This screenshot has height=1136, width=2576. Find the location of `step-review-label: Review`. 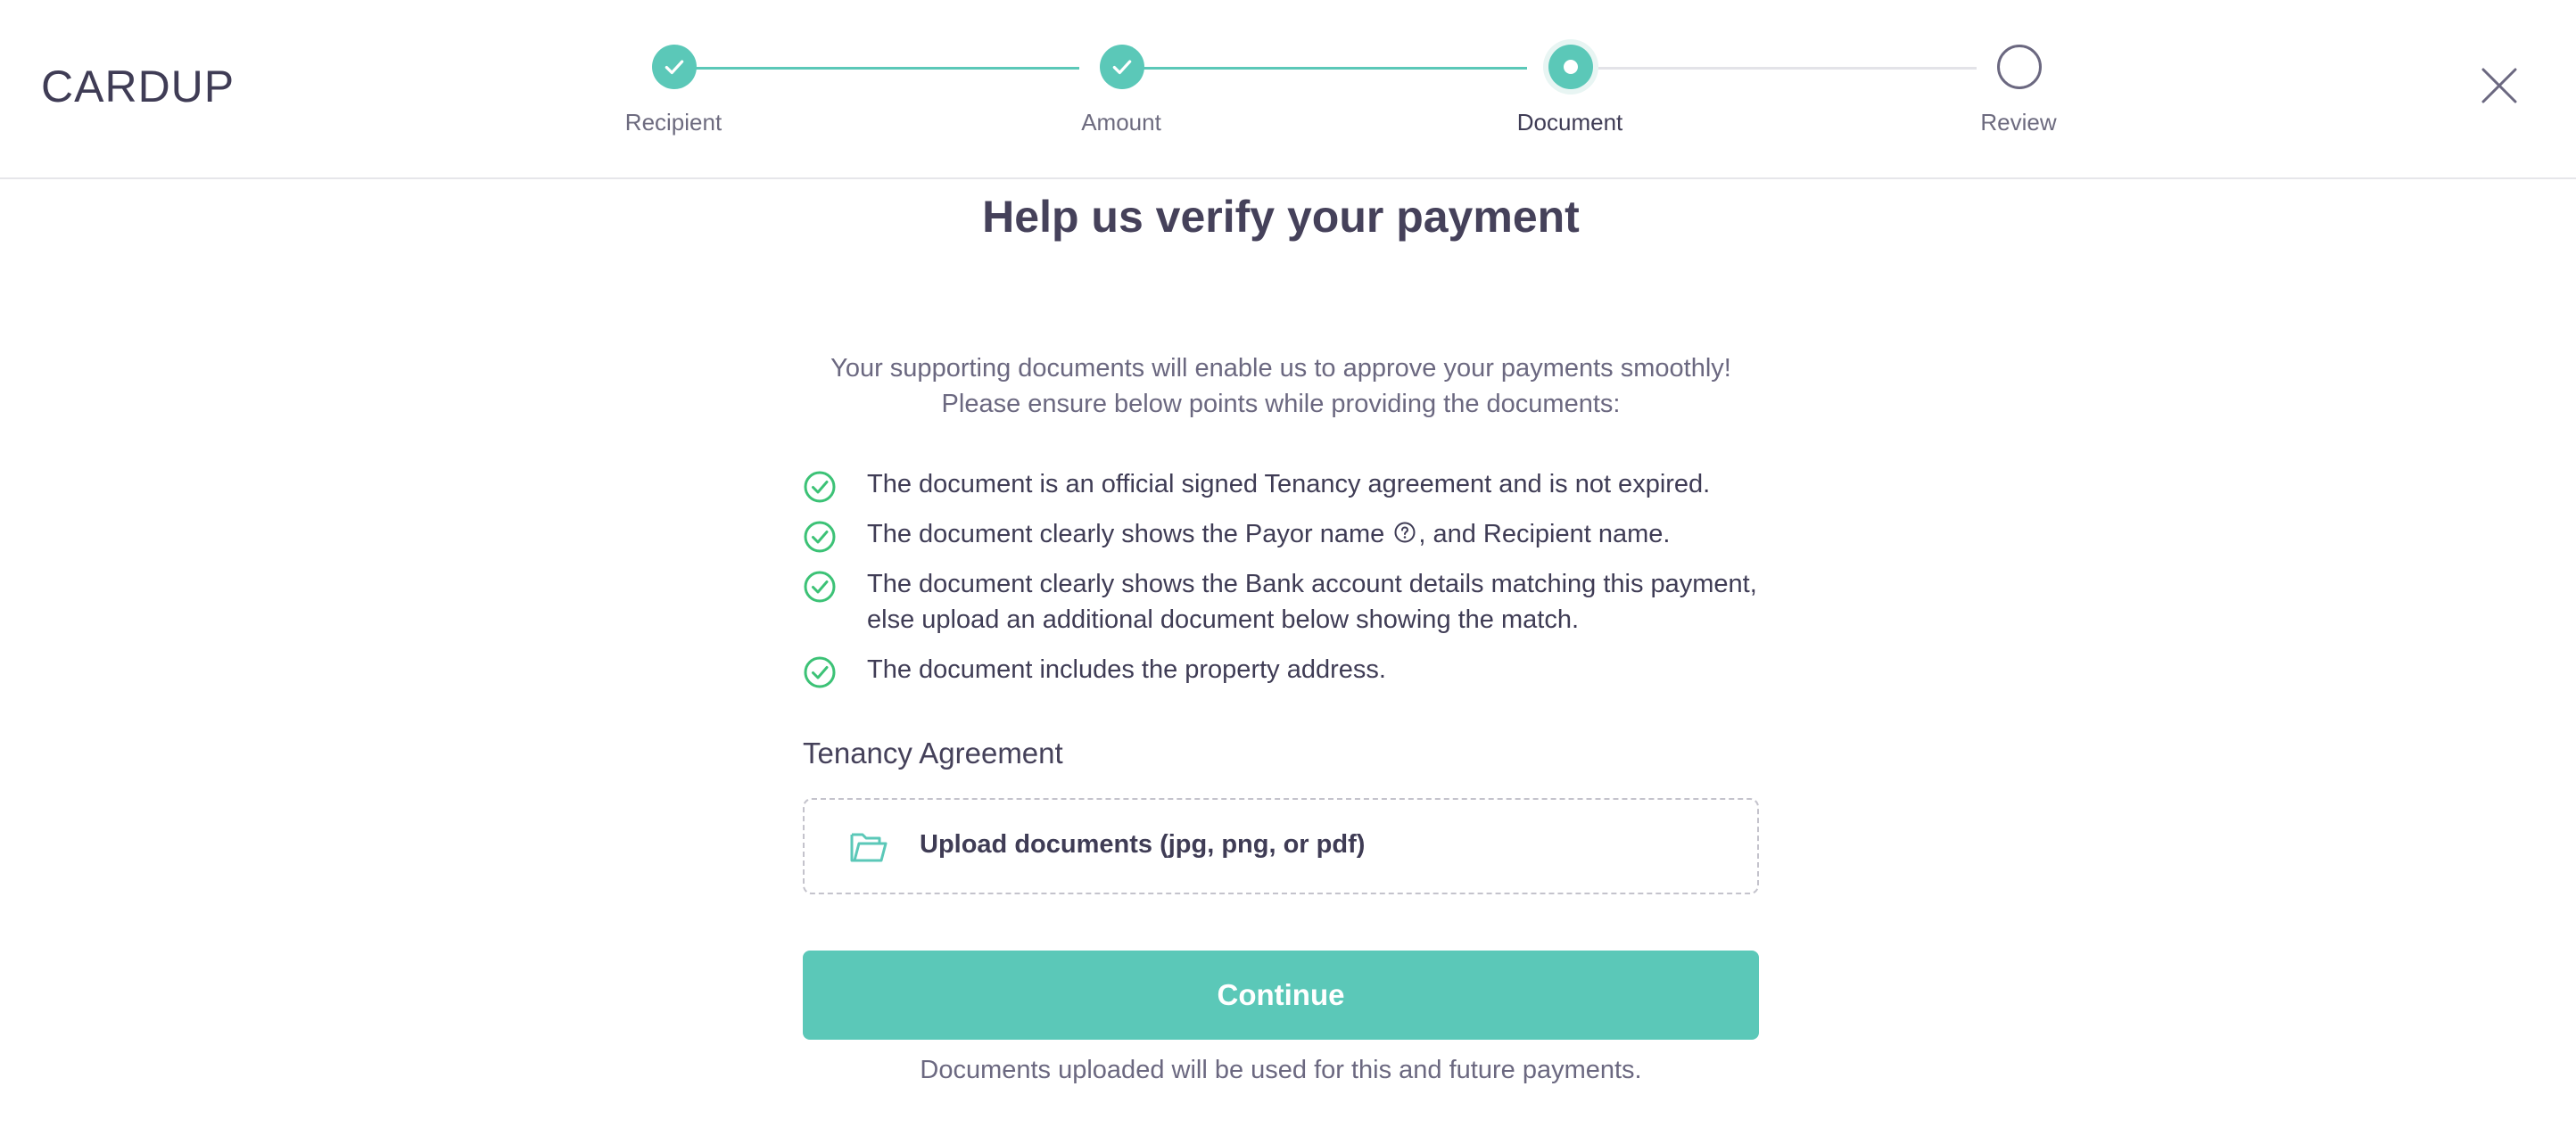

step-review-label: Review is located at coordinates (2018, 122).